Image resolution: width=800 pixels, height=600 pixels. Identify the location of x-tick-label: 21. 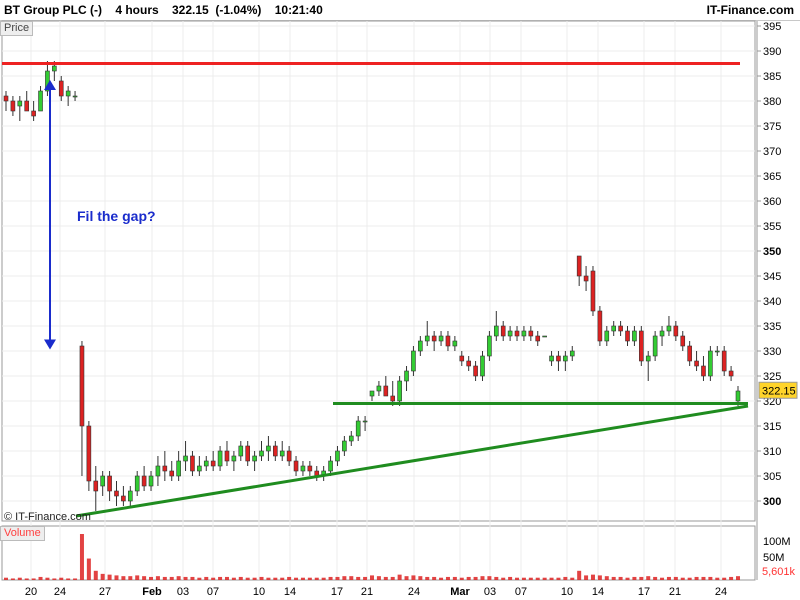
(367, 592).